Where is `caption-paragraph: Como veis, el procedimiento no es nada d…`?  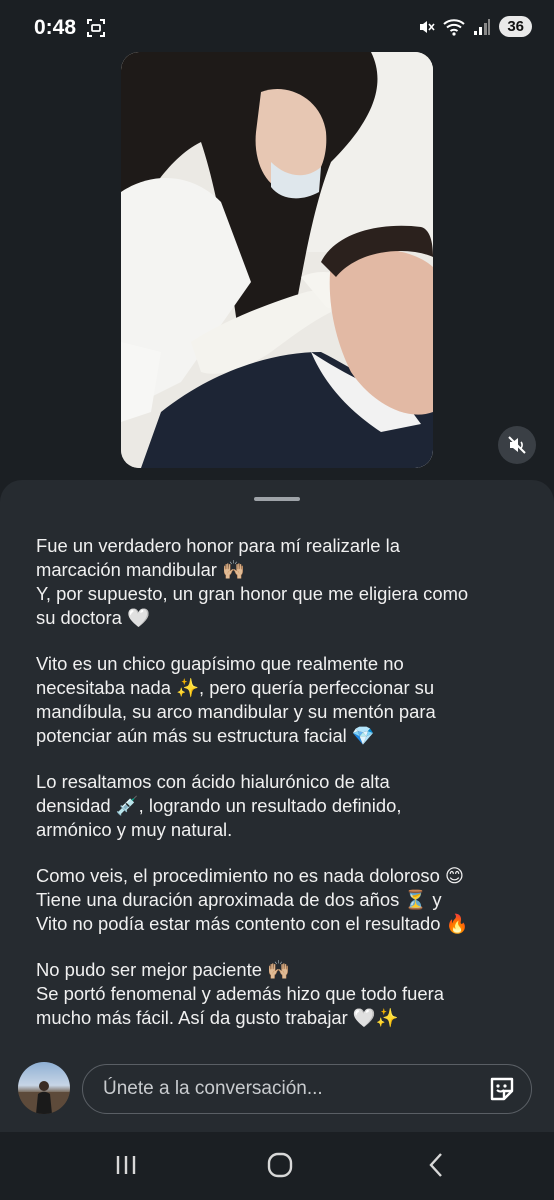
caption-paragraph: Como veis, el procedimiento no es nada d… is located at coordinates (283, 900).